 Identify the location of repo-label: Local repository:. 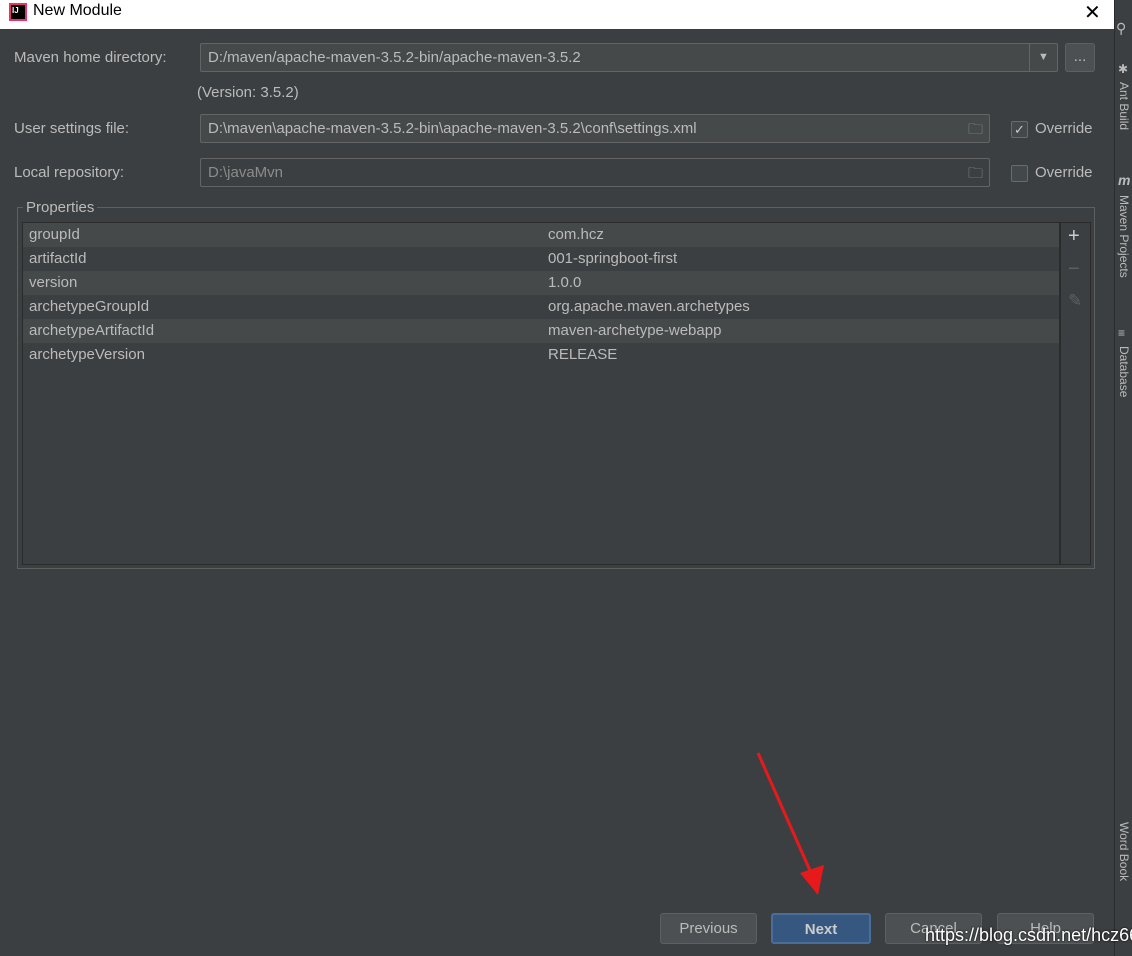
(69, 172).